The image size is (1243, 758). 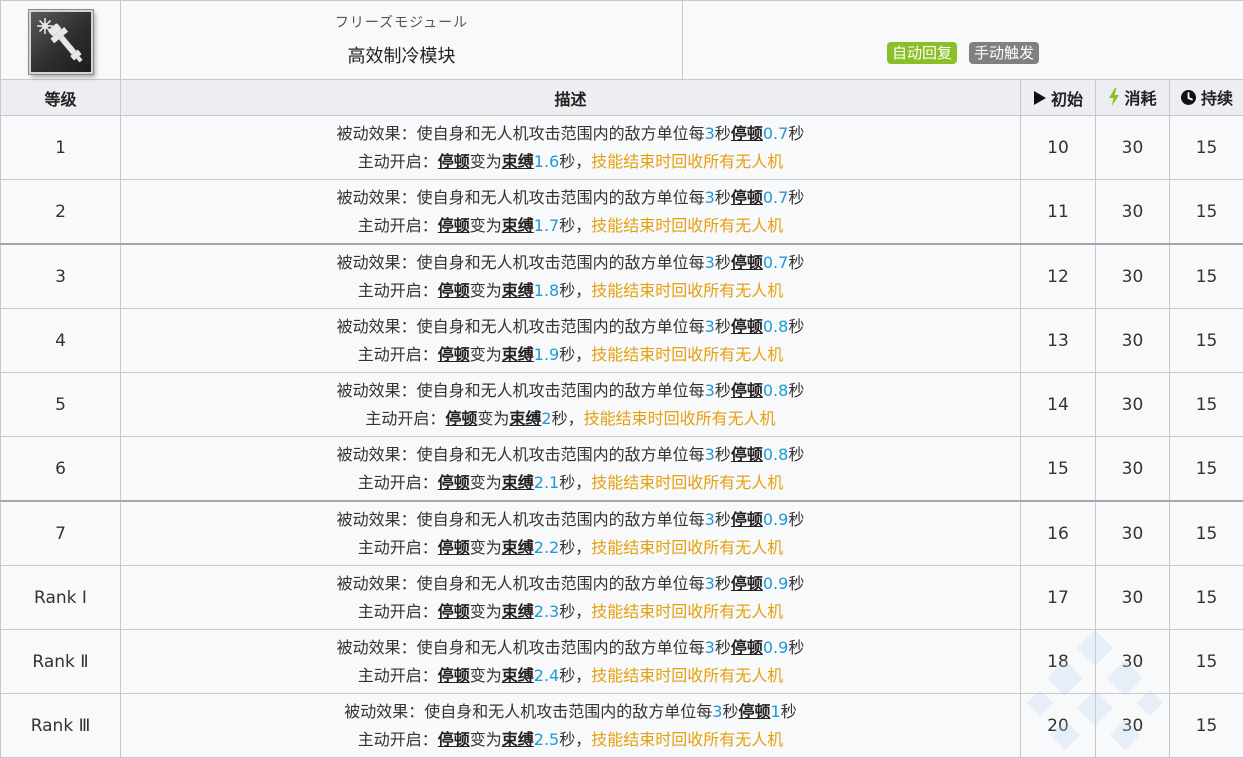 I want to click on level-cell: 5, so click(x=61, y=405).